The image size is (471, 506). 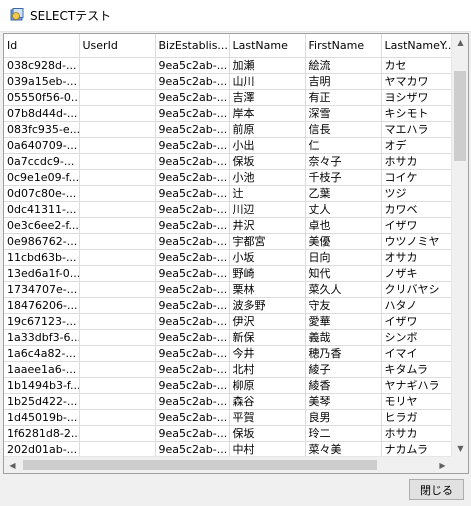 What do you see at coordinates (417, 273) in the screenshot?
I see `table-cell: ノザキ` at bounding box center [417, 273].